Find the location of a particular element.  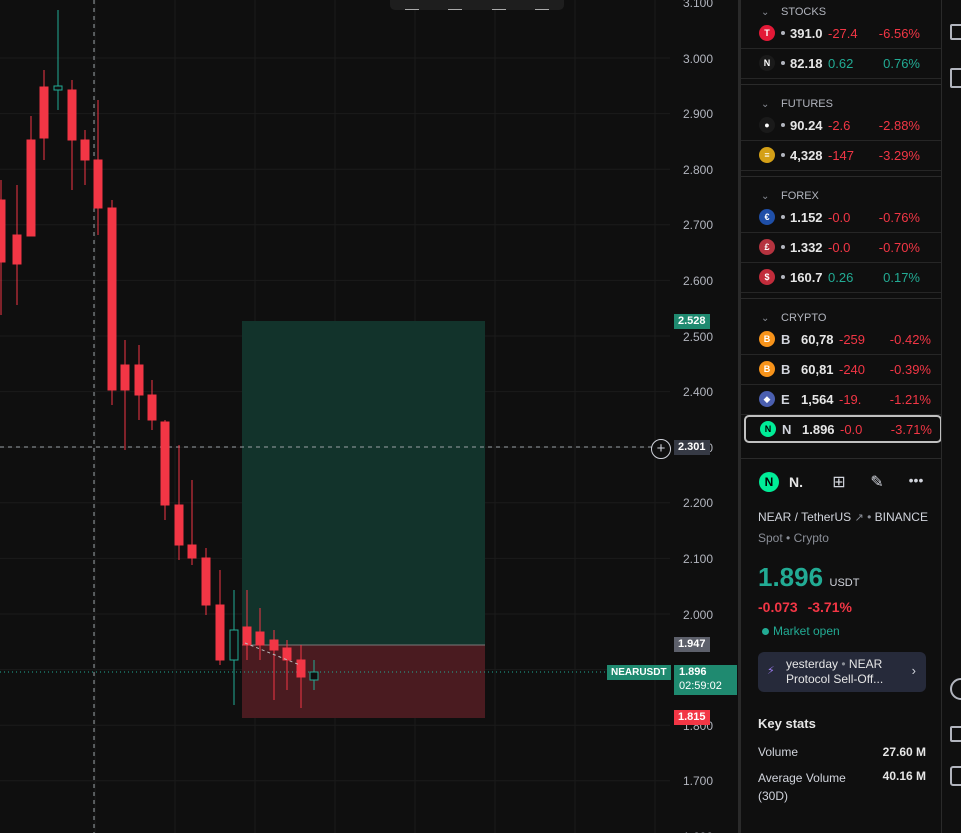

row-change: -0.0 is located at coordinates (839, 247).